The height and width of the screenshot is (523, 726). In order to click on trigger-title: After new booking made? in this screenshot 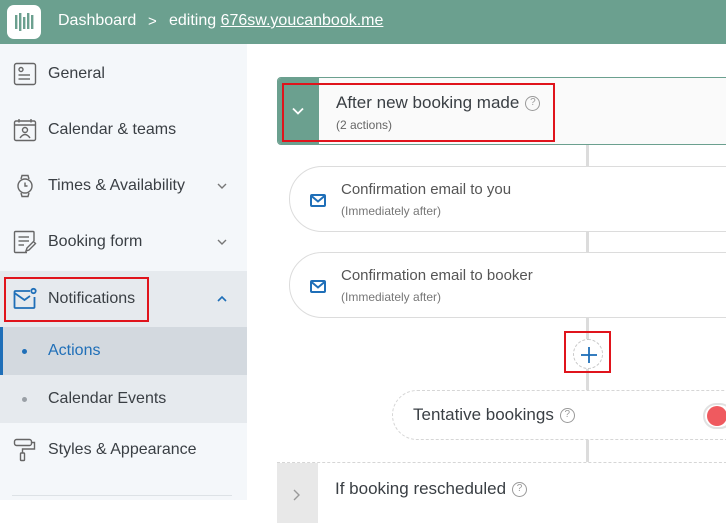, I will do `click(438, 103)`.